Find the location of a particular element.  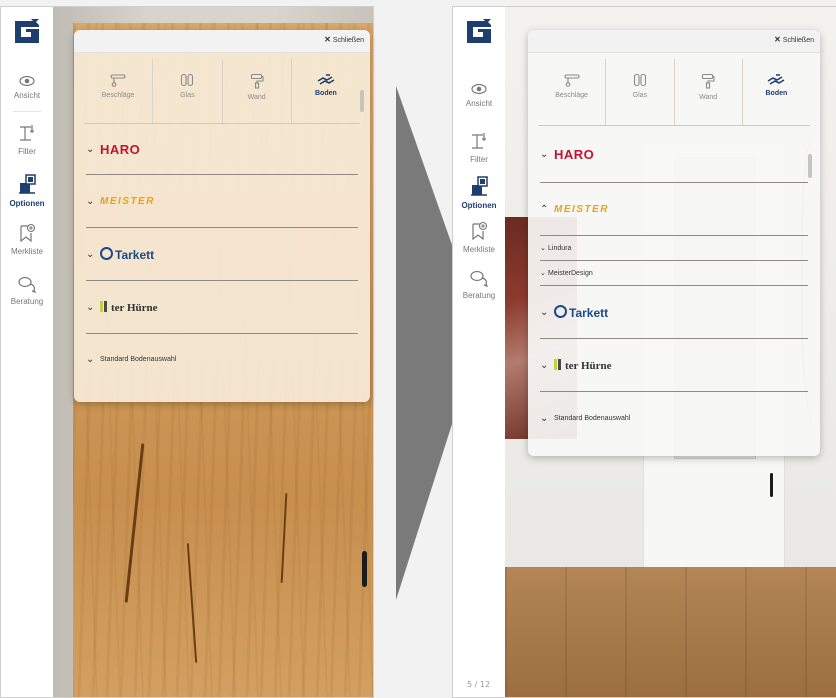

rail-label: Filter is located at coordinates (479, 159).